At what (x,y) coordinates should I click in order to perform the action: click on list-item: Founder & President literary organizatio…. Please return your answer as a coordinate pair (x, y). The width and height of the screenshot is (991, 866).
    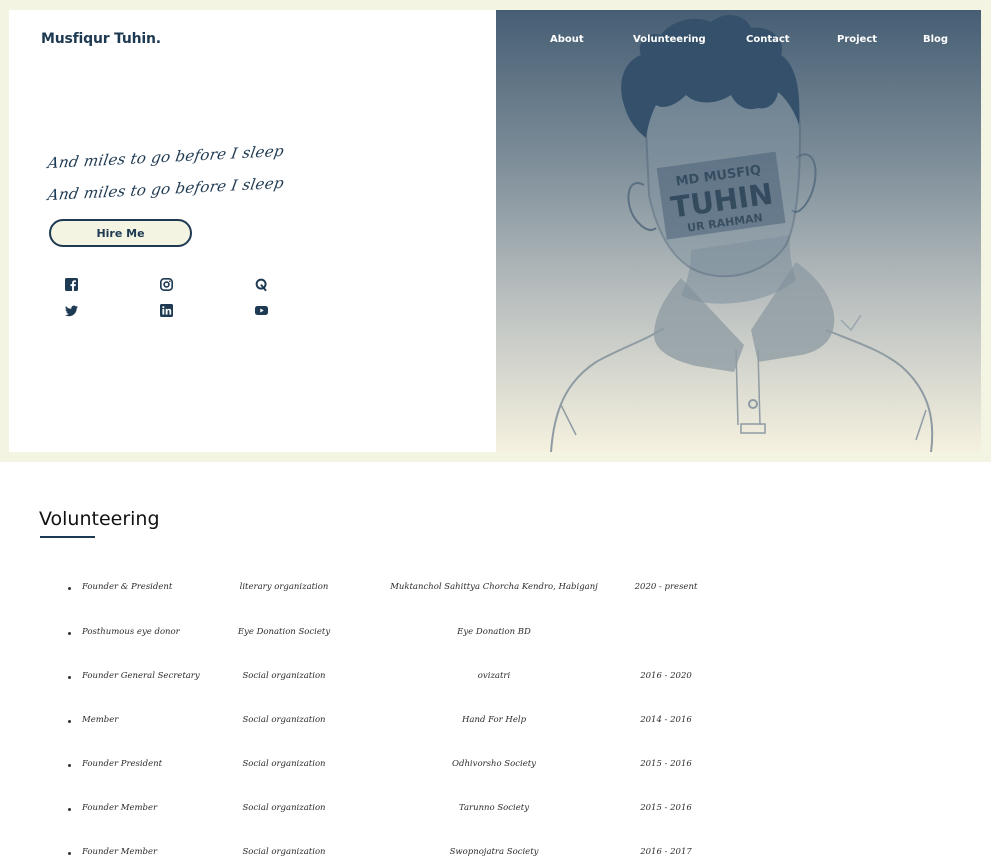
    Looking at the image, I should click on (495, 590).